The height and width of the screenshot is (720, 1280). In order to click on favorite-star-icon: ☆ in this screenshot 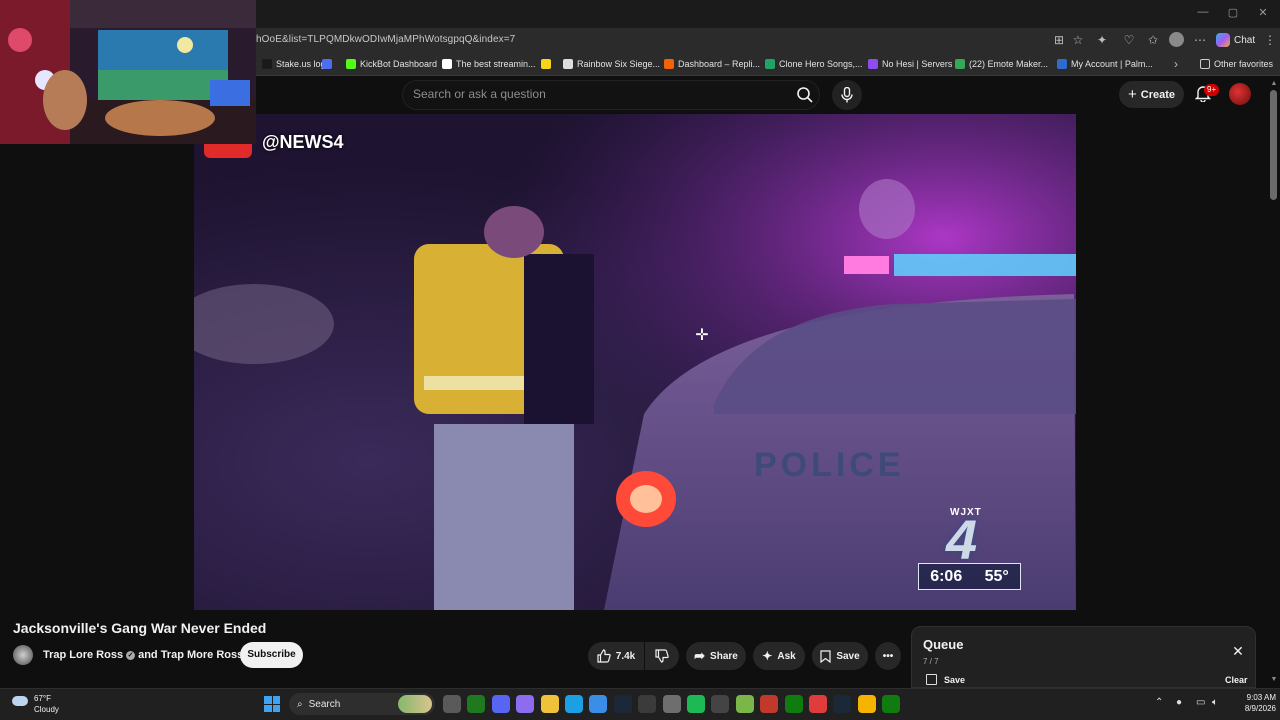, I will do `click(1078, 40)`.